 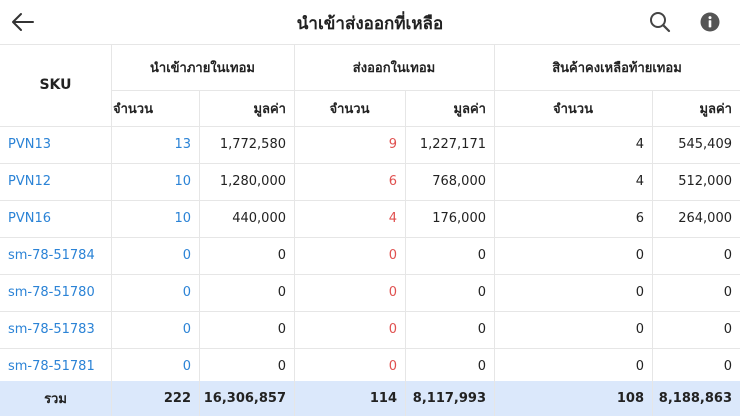 What do you see at coordinates (695, 398) in the screenshot?
I see `total-end-value: 8,188,863` at bounding box center [695, 398].